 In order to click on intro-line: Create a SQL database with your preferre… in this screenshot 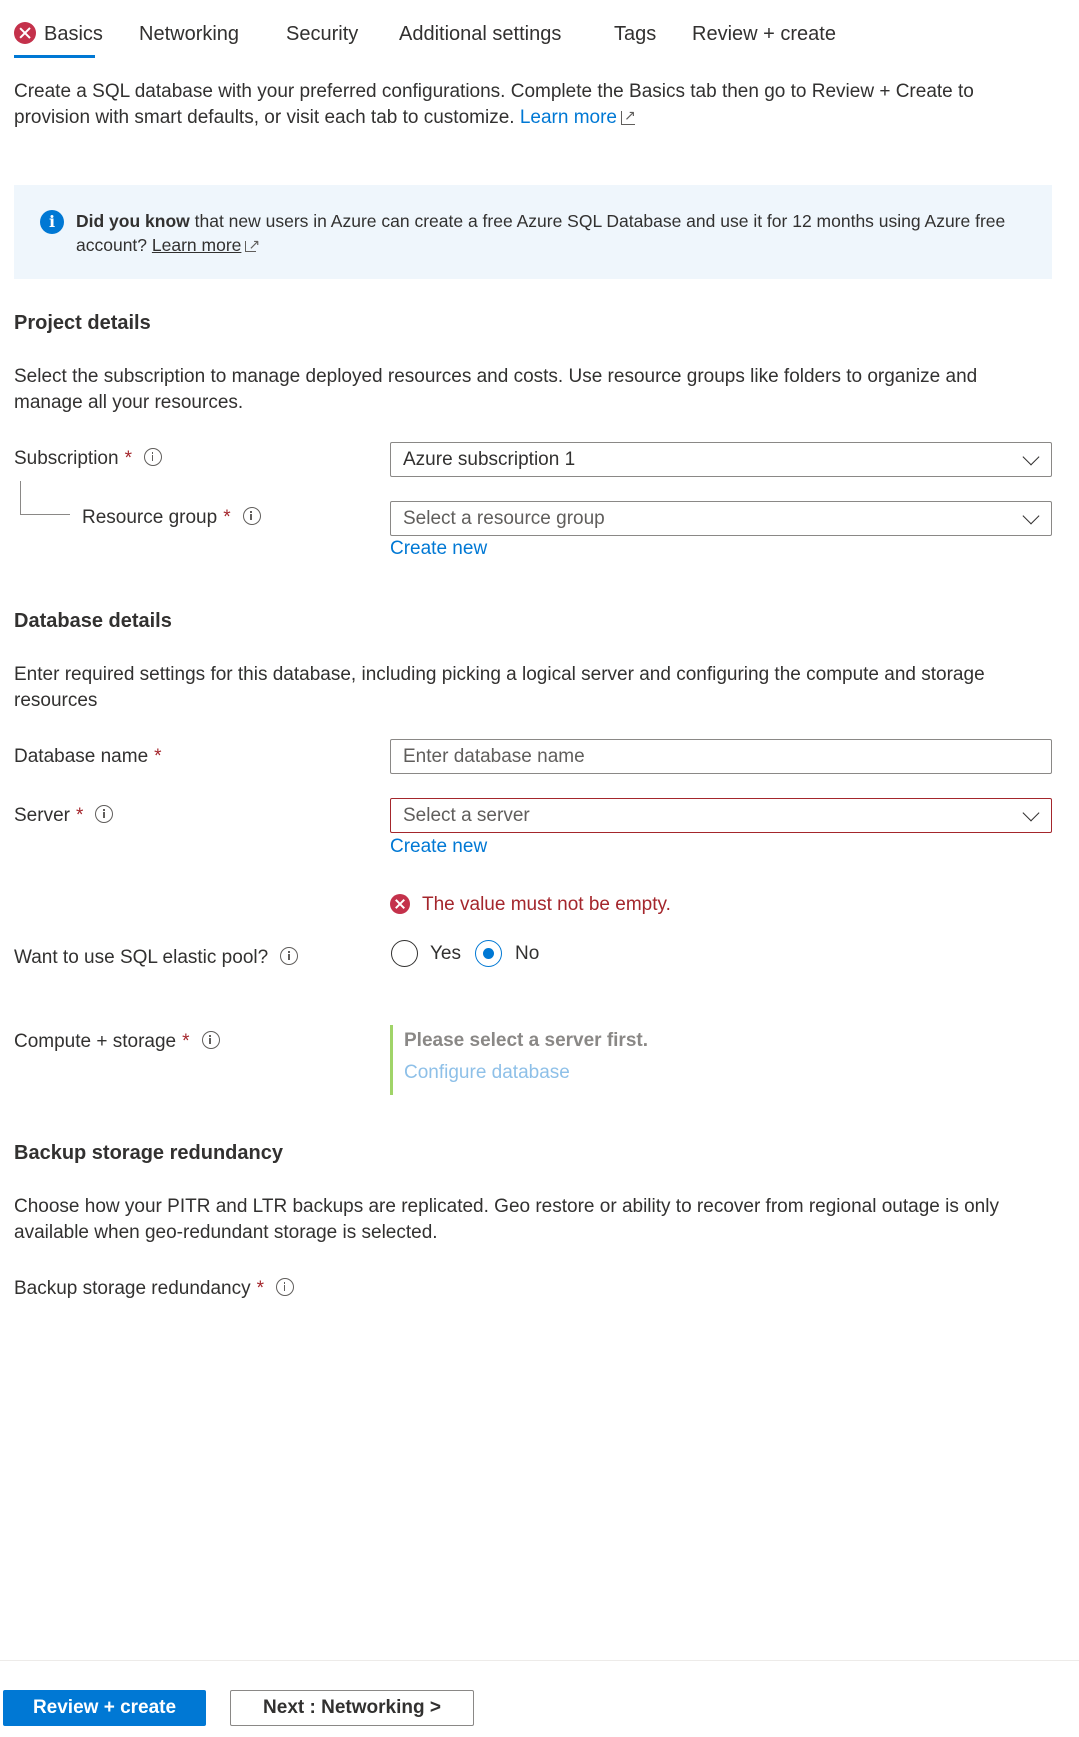, I will do `click(494, 91)`.